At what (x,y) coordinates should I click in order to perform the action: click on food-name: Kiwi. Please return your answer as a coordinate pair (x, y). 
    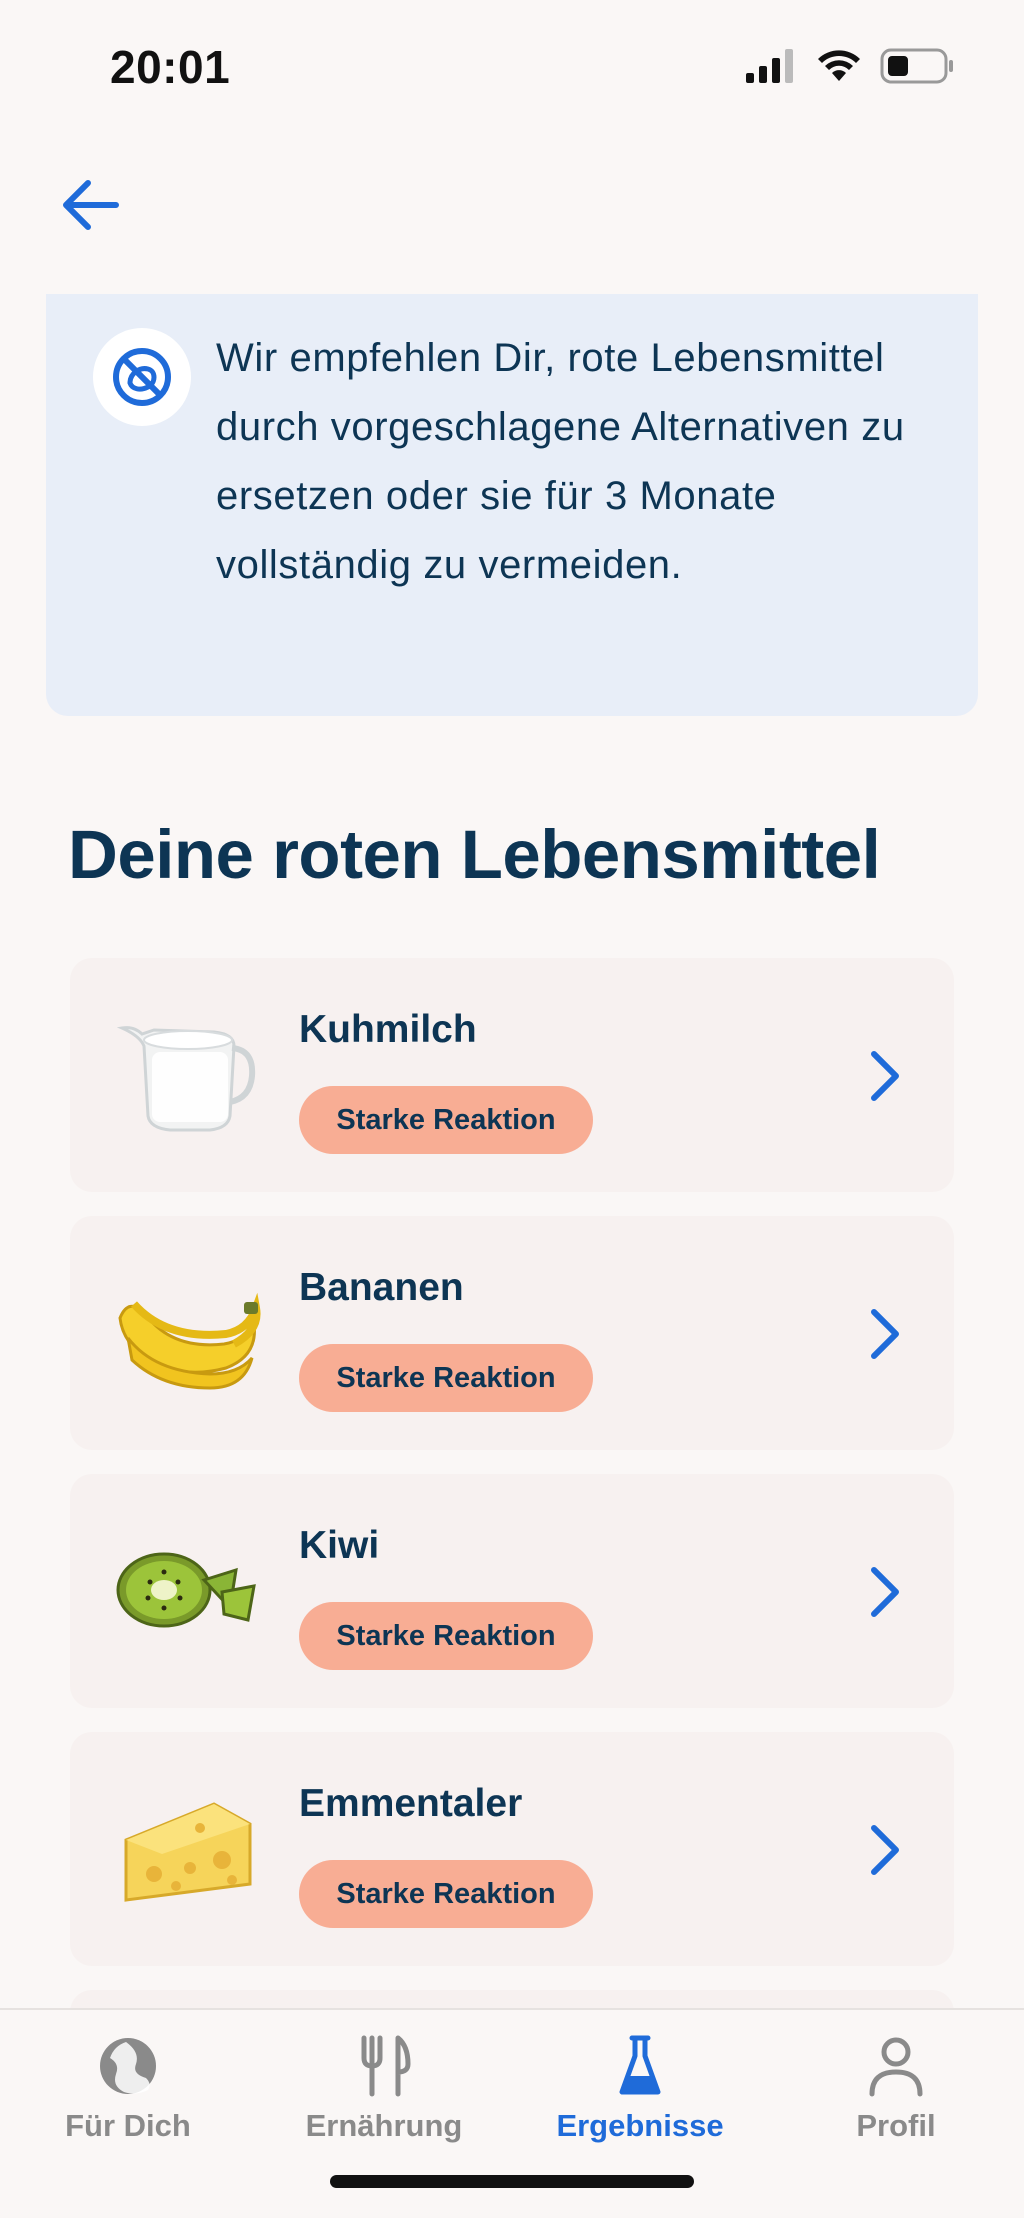
    Looking at the image, I should click on (339, 1545).